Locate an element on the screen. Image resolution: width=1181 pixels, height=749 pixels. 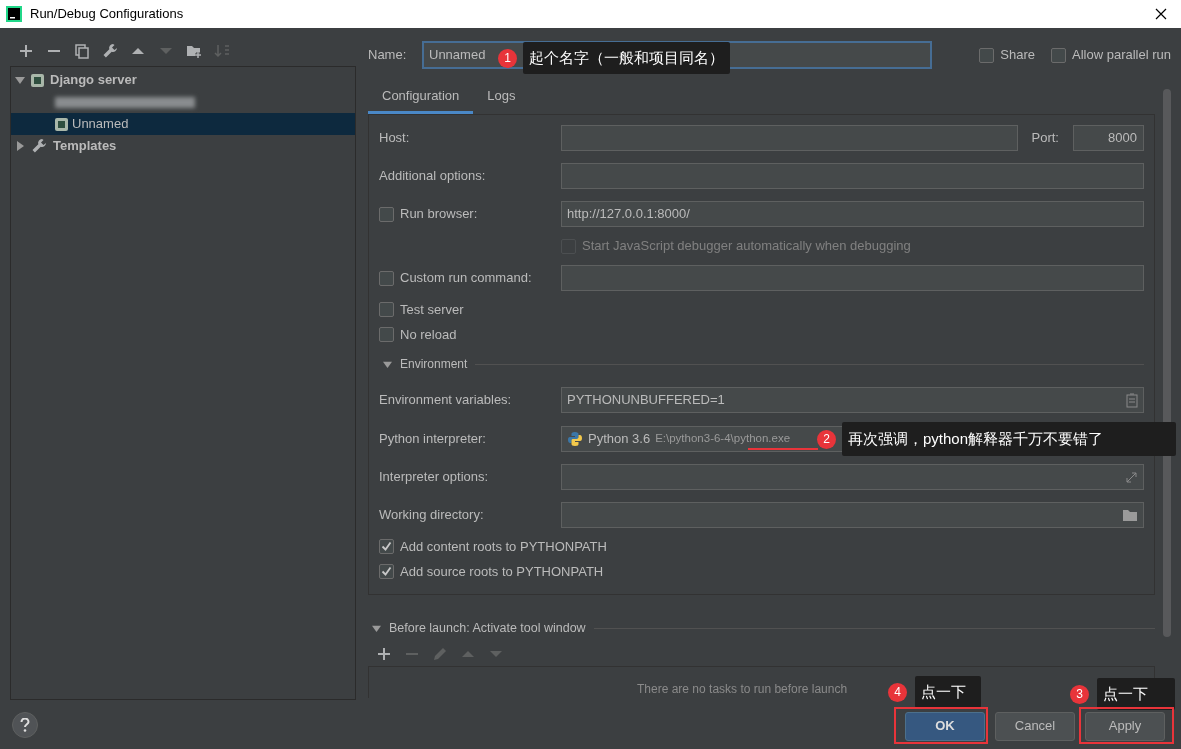
annotation-tooltip: 再次强调，python解释器千万不要错了 is located at coordinates (1009, 439).